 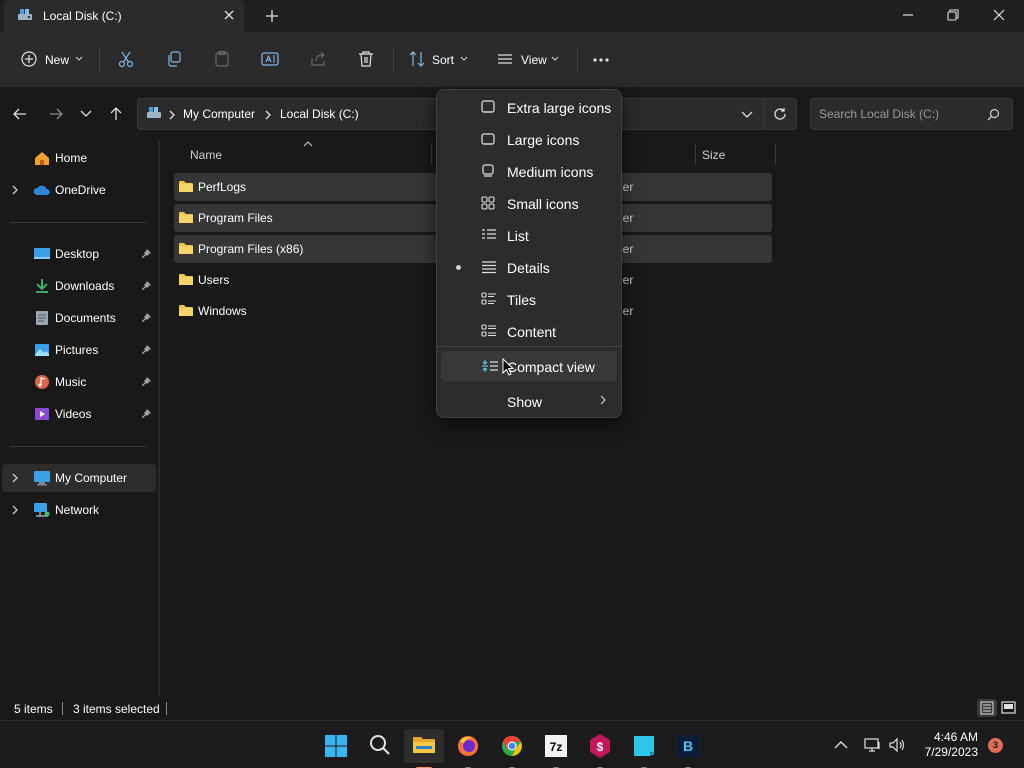 I want to click on sidebar-item-pictures: Pictures, so click(x=79, y=350).